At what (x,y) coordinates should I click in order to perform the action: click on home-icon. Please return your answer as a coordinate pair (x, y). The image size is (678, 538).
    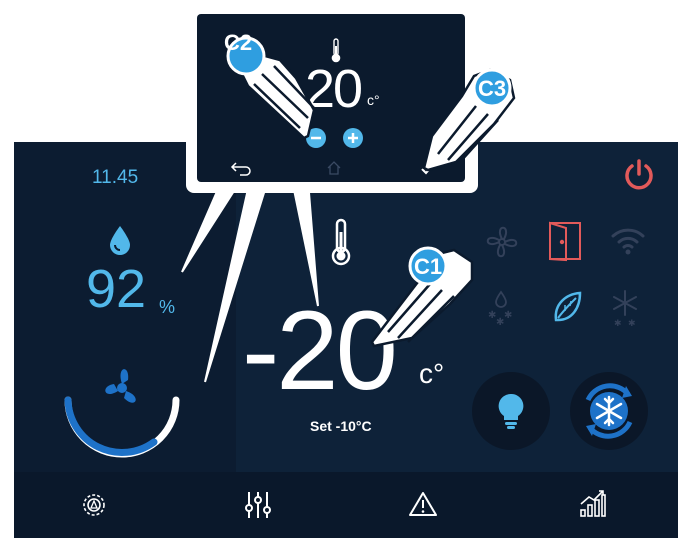
    Looking at the image, I should click on (334, 168).